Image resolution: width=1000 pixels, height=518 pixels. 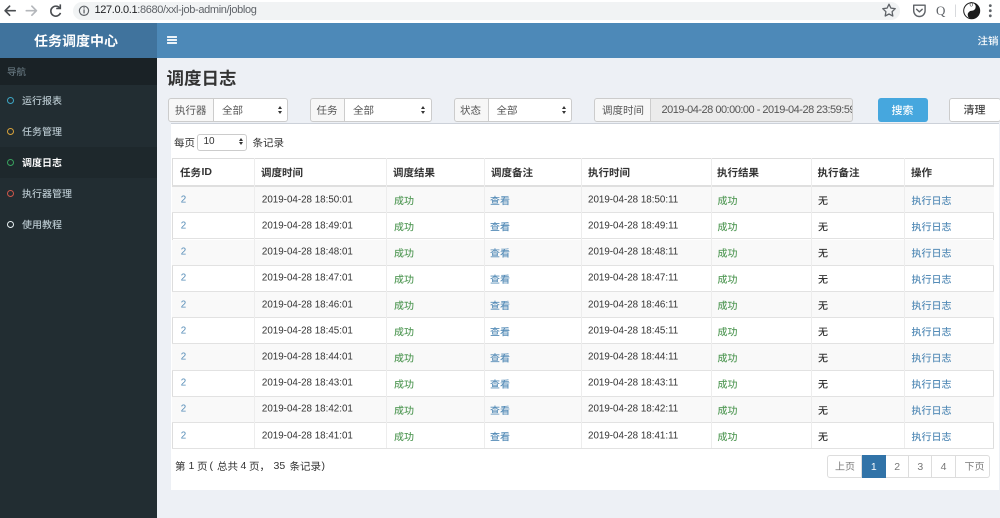 What do you see at coordinates (972, 5) in the screenshot?
I see `svg-text: 0` at bounding box center [972, 5].